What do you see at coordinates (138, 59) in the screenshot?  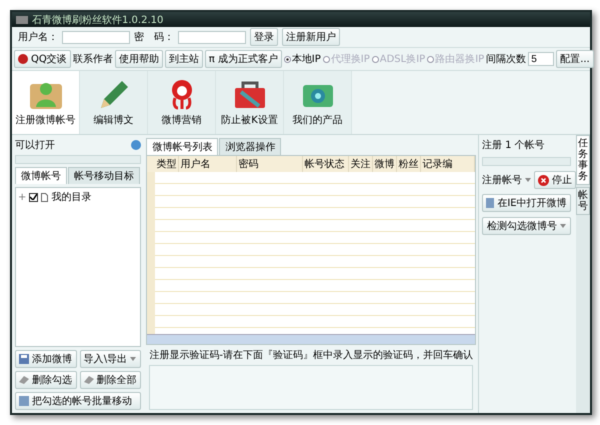 I see `toolbar-button: 使用帮助` at bounding box center [138, 59].